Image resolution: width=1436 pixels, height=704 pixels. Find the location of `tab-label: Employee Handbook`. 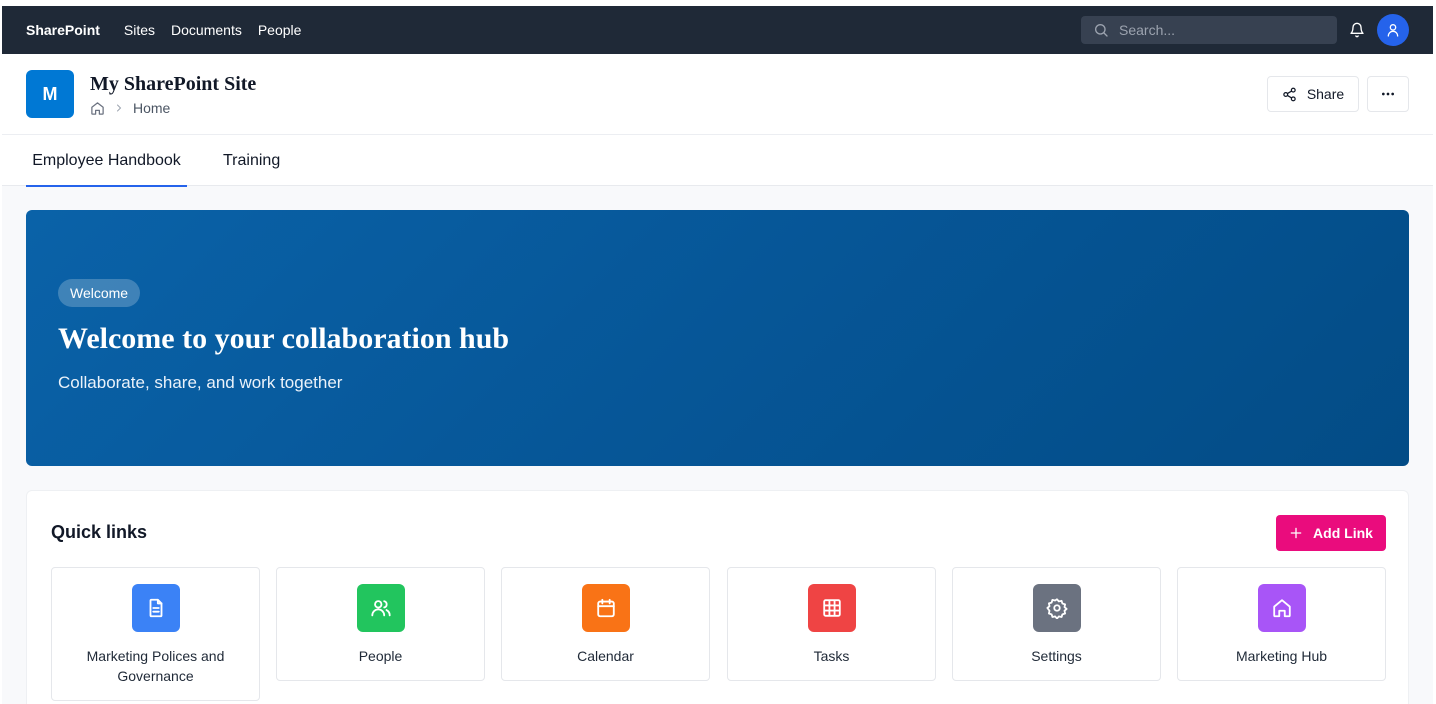

tab-label: Employee Handbook is located at coordinates (106, 160).